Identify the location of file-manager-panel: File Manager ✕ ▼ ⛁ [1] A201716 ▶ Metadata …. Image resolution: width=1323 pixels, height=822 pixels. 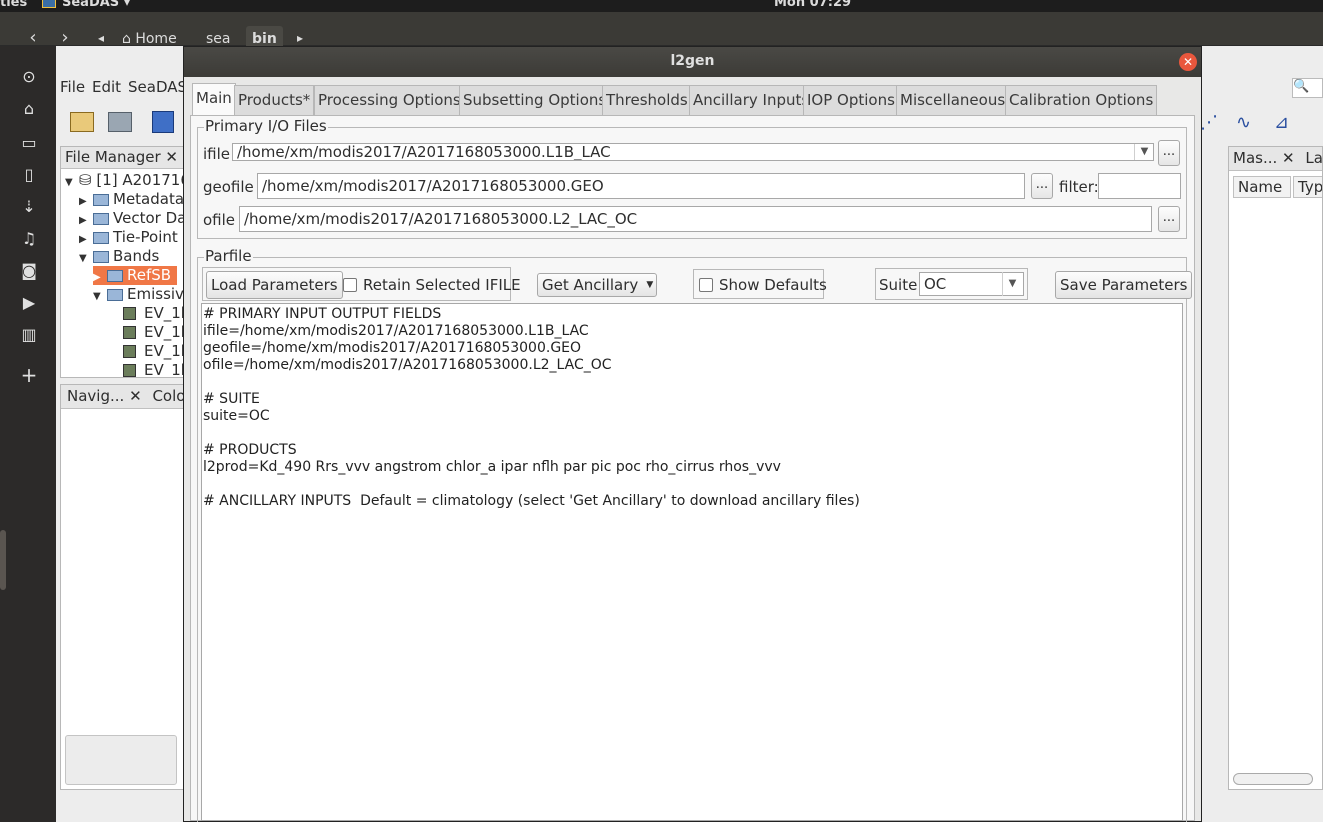
(122, 262).